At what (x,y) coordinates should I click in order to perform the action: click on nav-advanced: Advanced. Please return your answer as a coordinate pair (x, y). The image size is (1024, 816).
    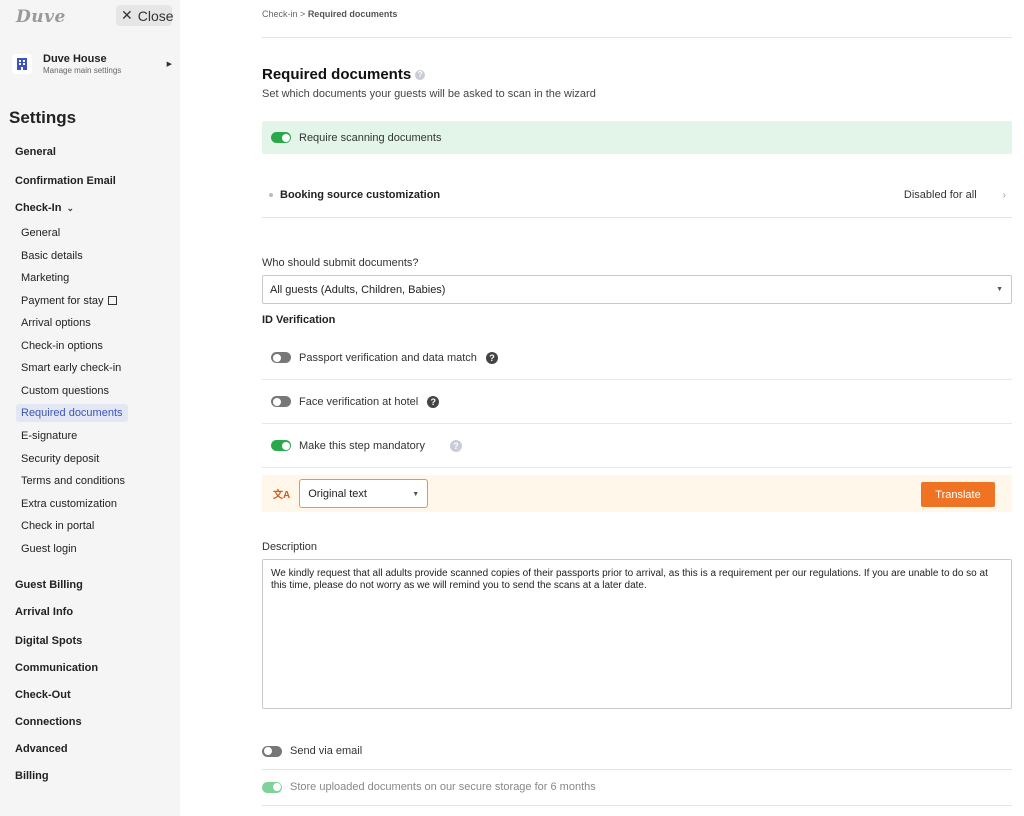
    Looking at the image, I should click on (41, 749).